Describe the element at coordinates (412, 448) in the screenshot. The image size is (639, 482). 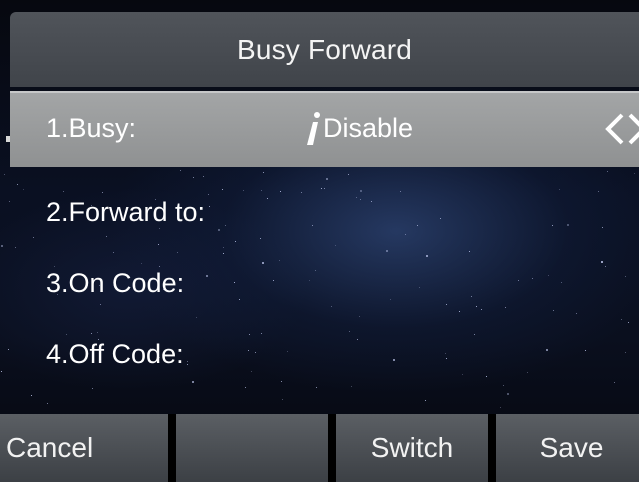
I see `switch-button: Switch` at that location.